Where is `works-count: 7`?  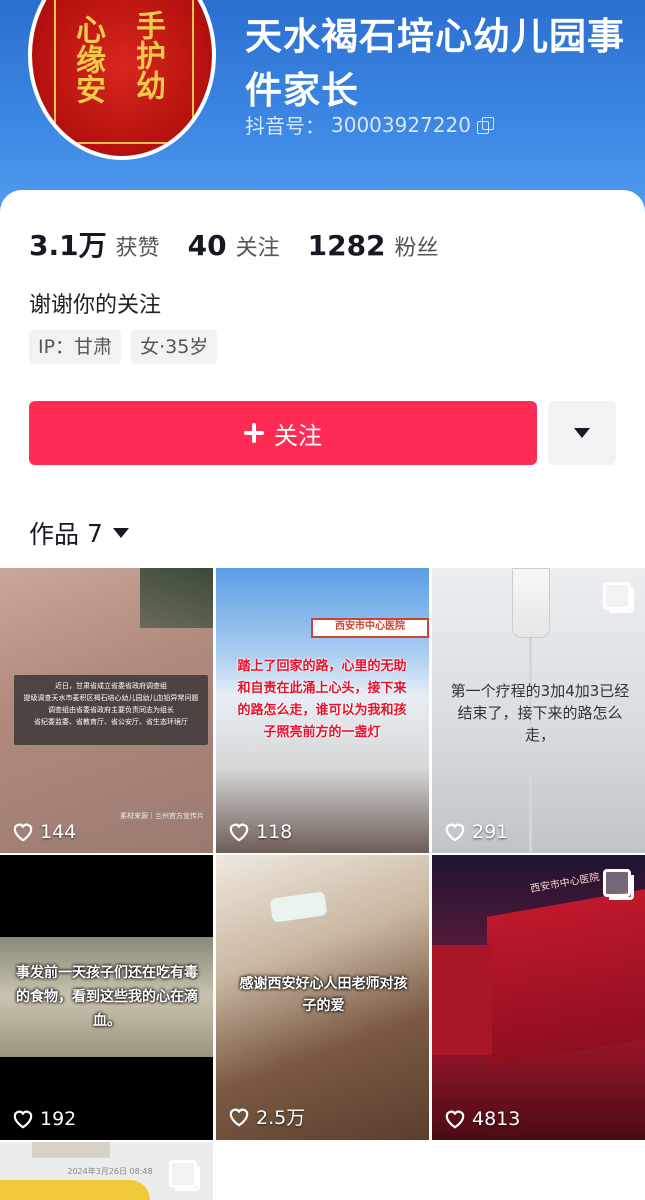 works-count: 7 is located at coordinates (95, 533).